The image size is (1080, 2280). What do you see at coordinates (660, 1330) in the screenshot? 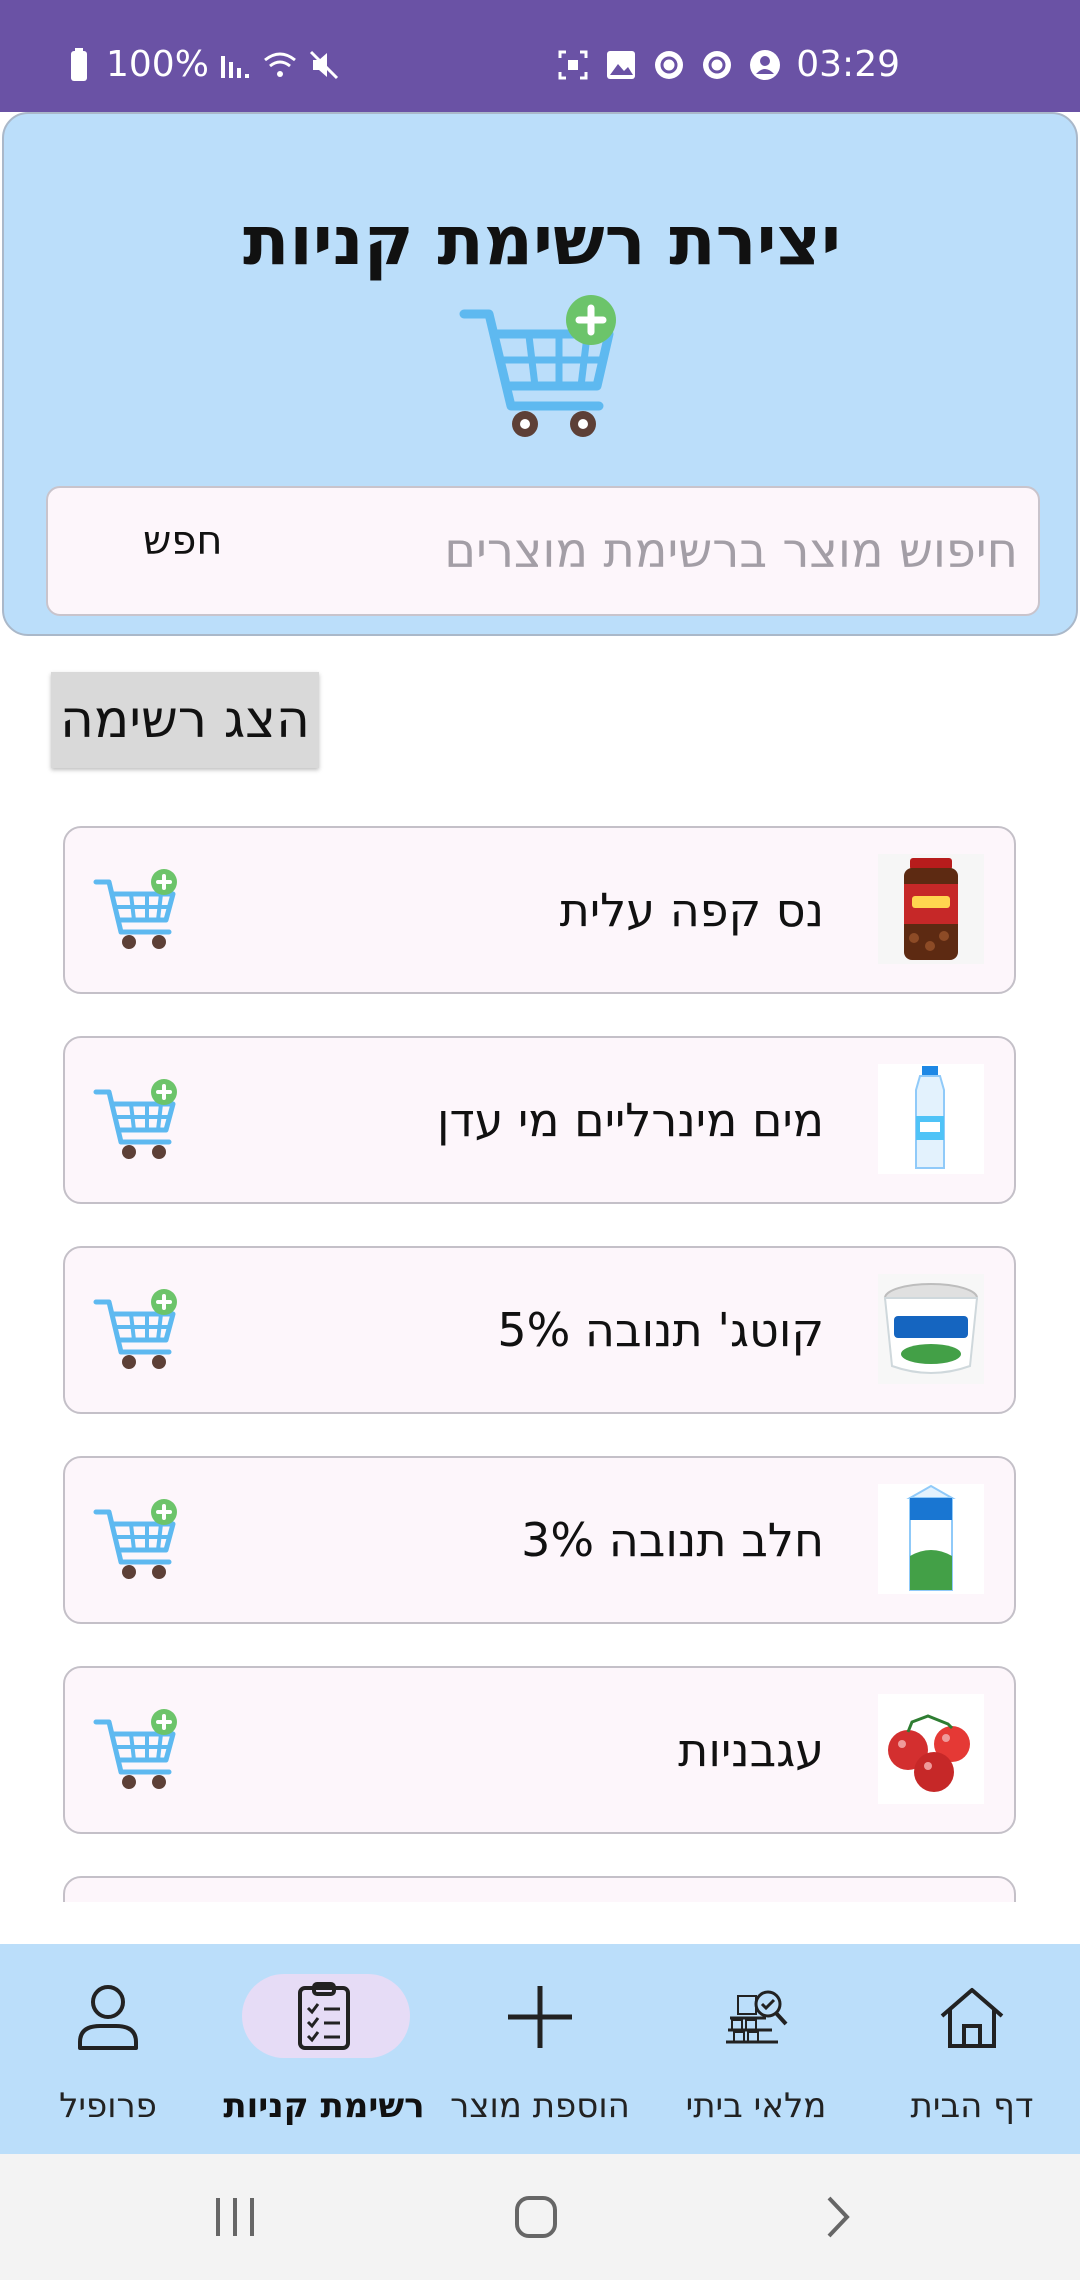
I see `product-name: קוטג' תנובה 5%` at bounding box center [660, 1330].